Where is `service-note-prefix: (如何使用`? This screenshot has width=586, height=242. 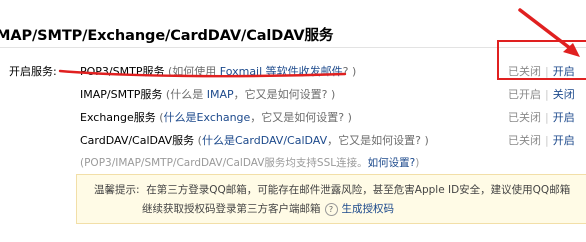
service-note-prefix: (如何使用 is located at coordinates (192, 71).